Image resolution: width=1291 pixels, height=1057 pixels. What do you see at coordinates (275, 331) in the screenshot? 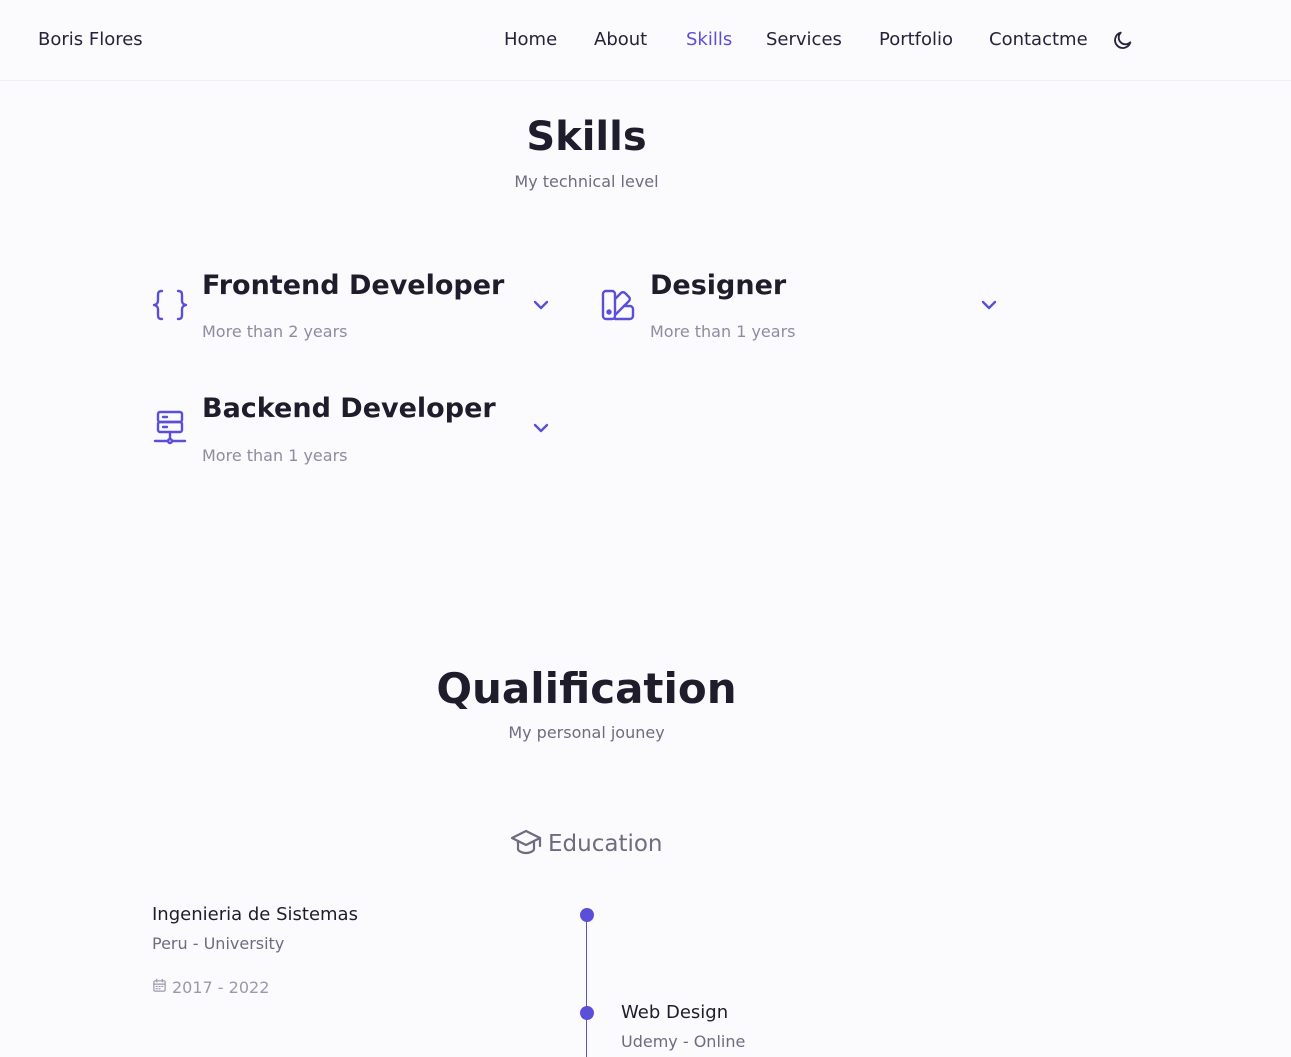
I see `skill-subtitle: More than 2 years` at bounding box center [275, 331].